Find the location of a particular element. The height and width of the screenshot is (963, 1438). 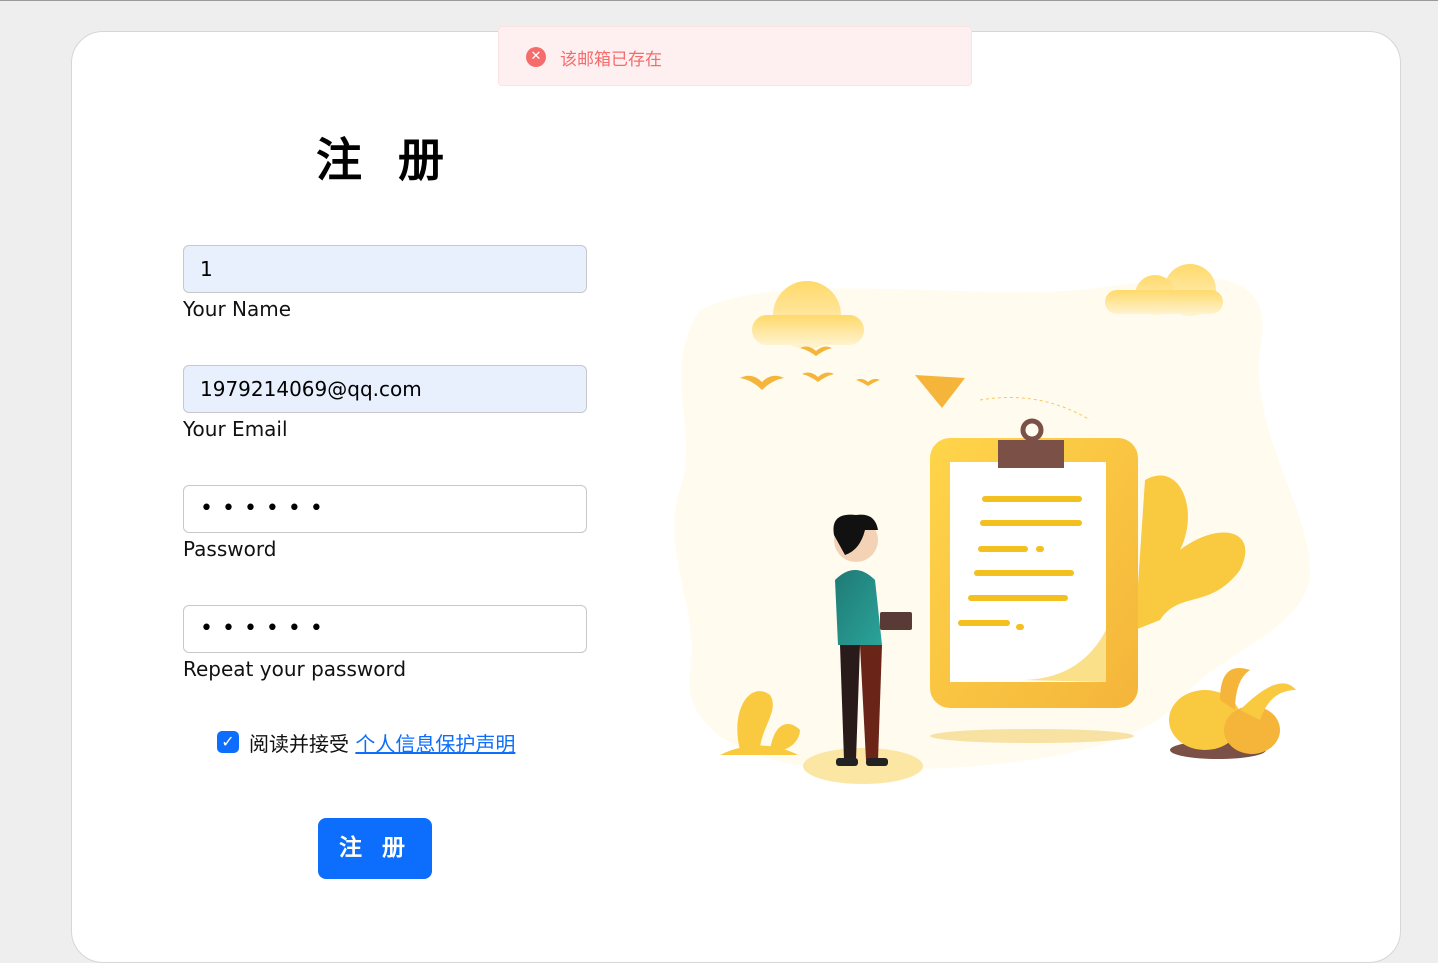

password-input: •••••• is located at coordinates (385, 509).